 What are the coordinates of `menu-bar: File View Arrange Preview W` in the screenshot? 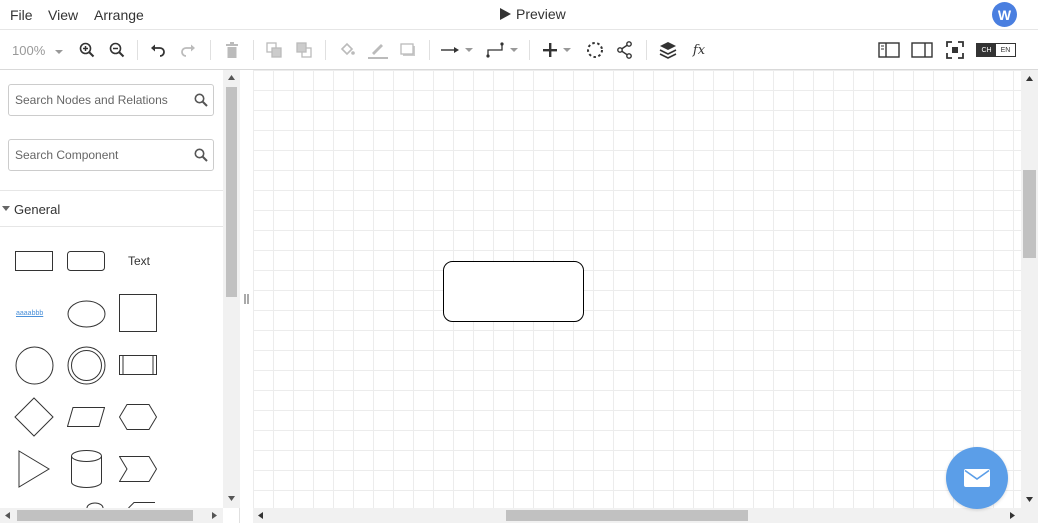 It's located at (519, 15).